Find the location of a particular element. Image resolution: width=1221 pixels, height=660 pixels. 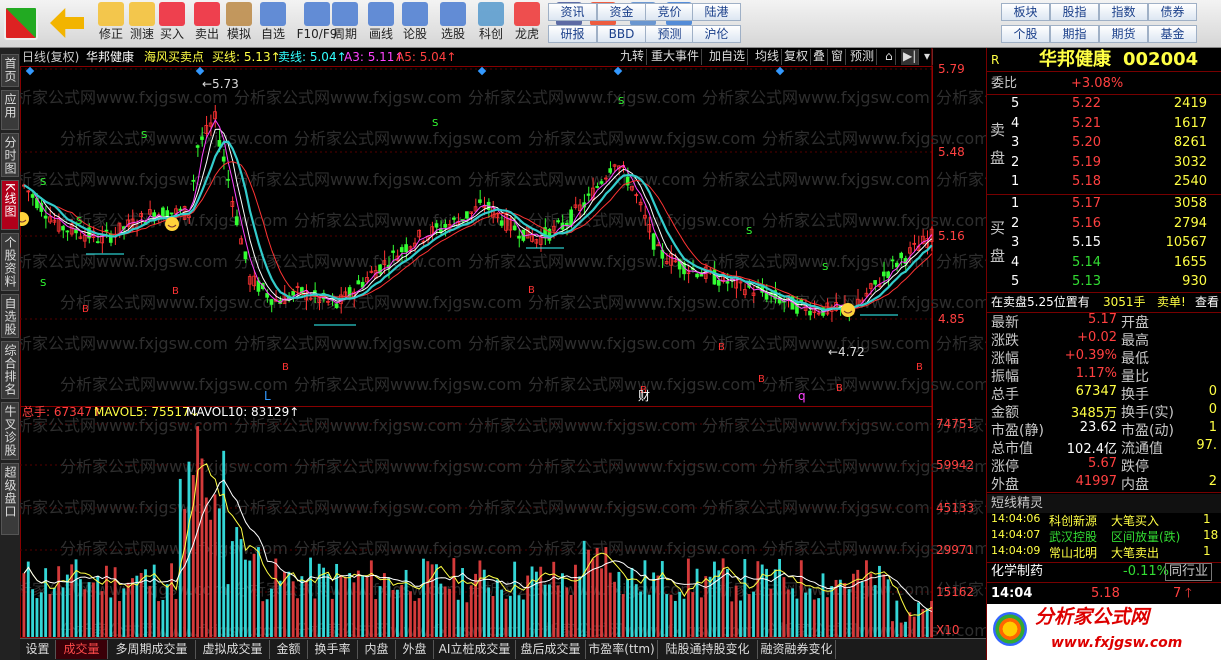

side-tab-2: 分时图 is located at coordinates (10, 155).